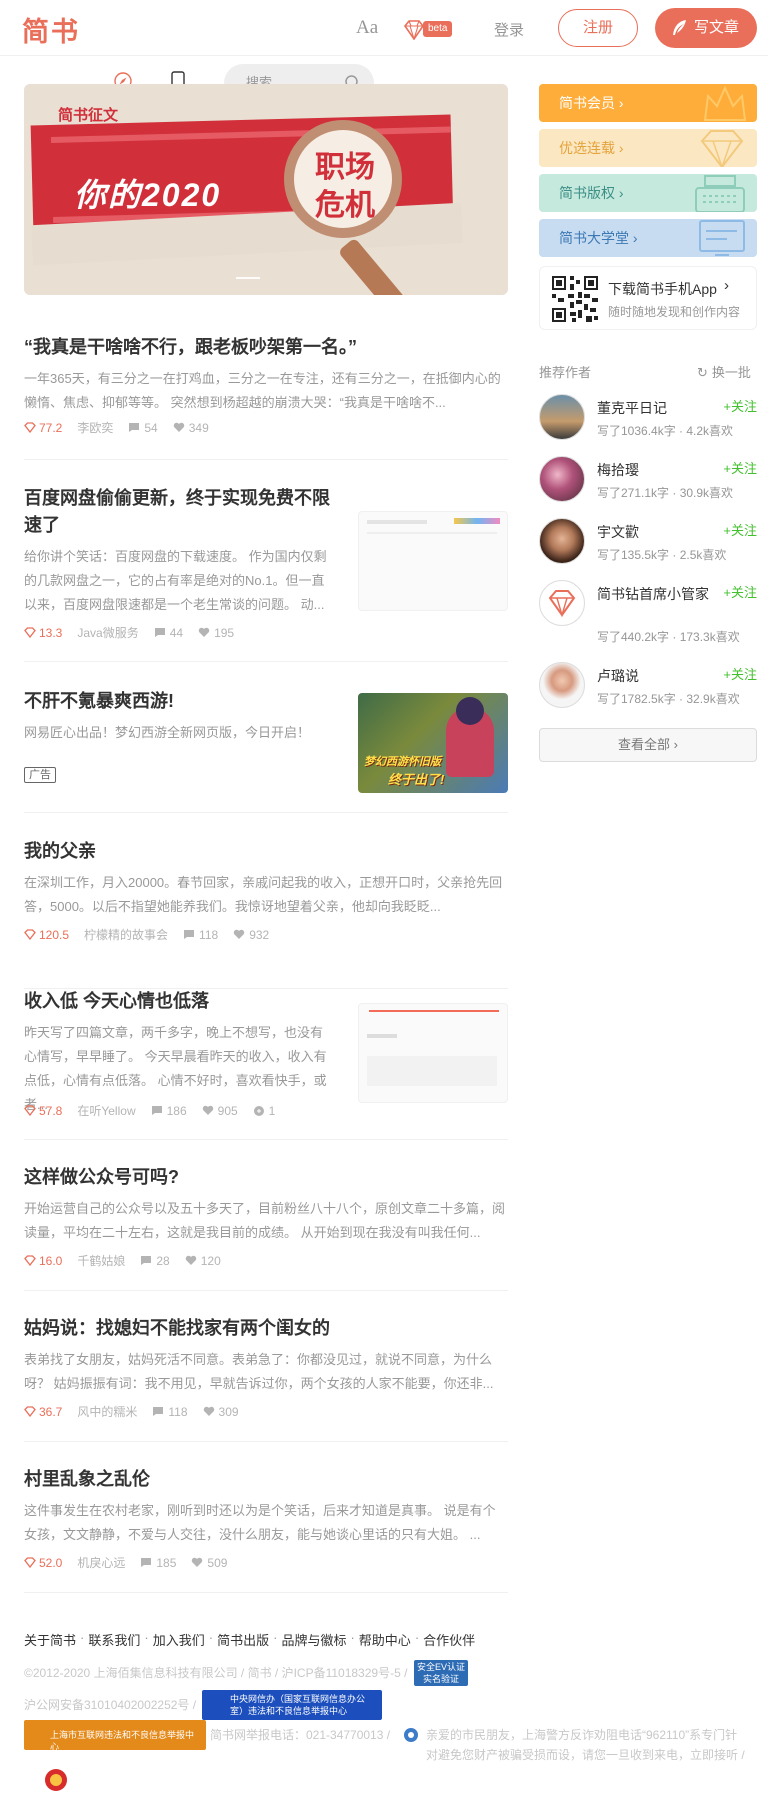 Image resolution: width=768 pixels, height=1799 pixels. Describe the element at coordinates (657, 676) in the screenshot. I see `author-name: 卢璐说` at that location.